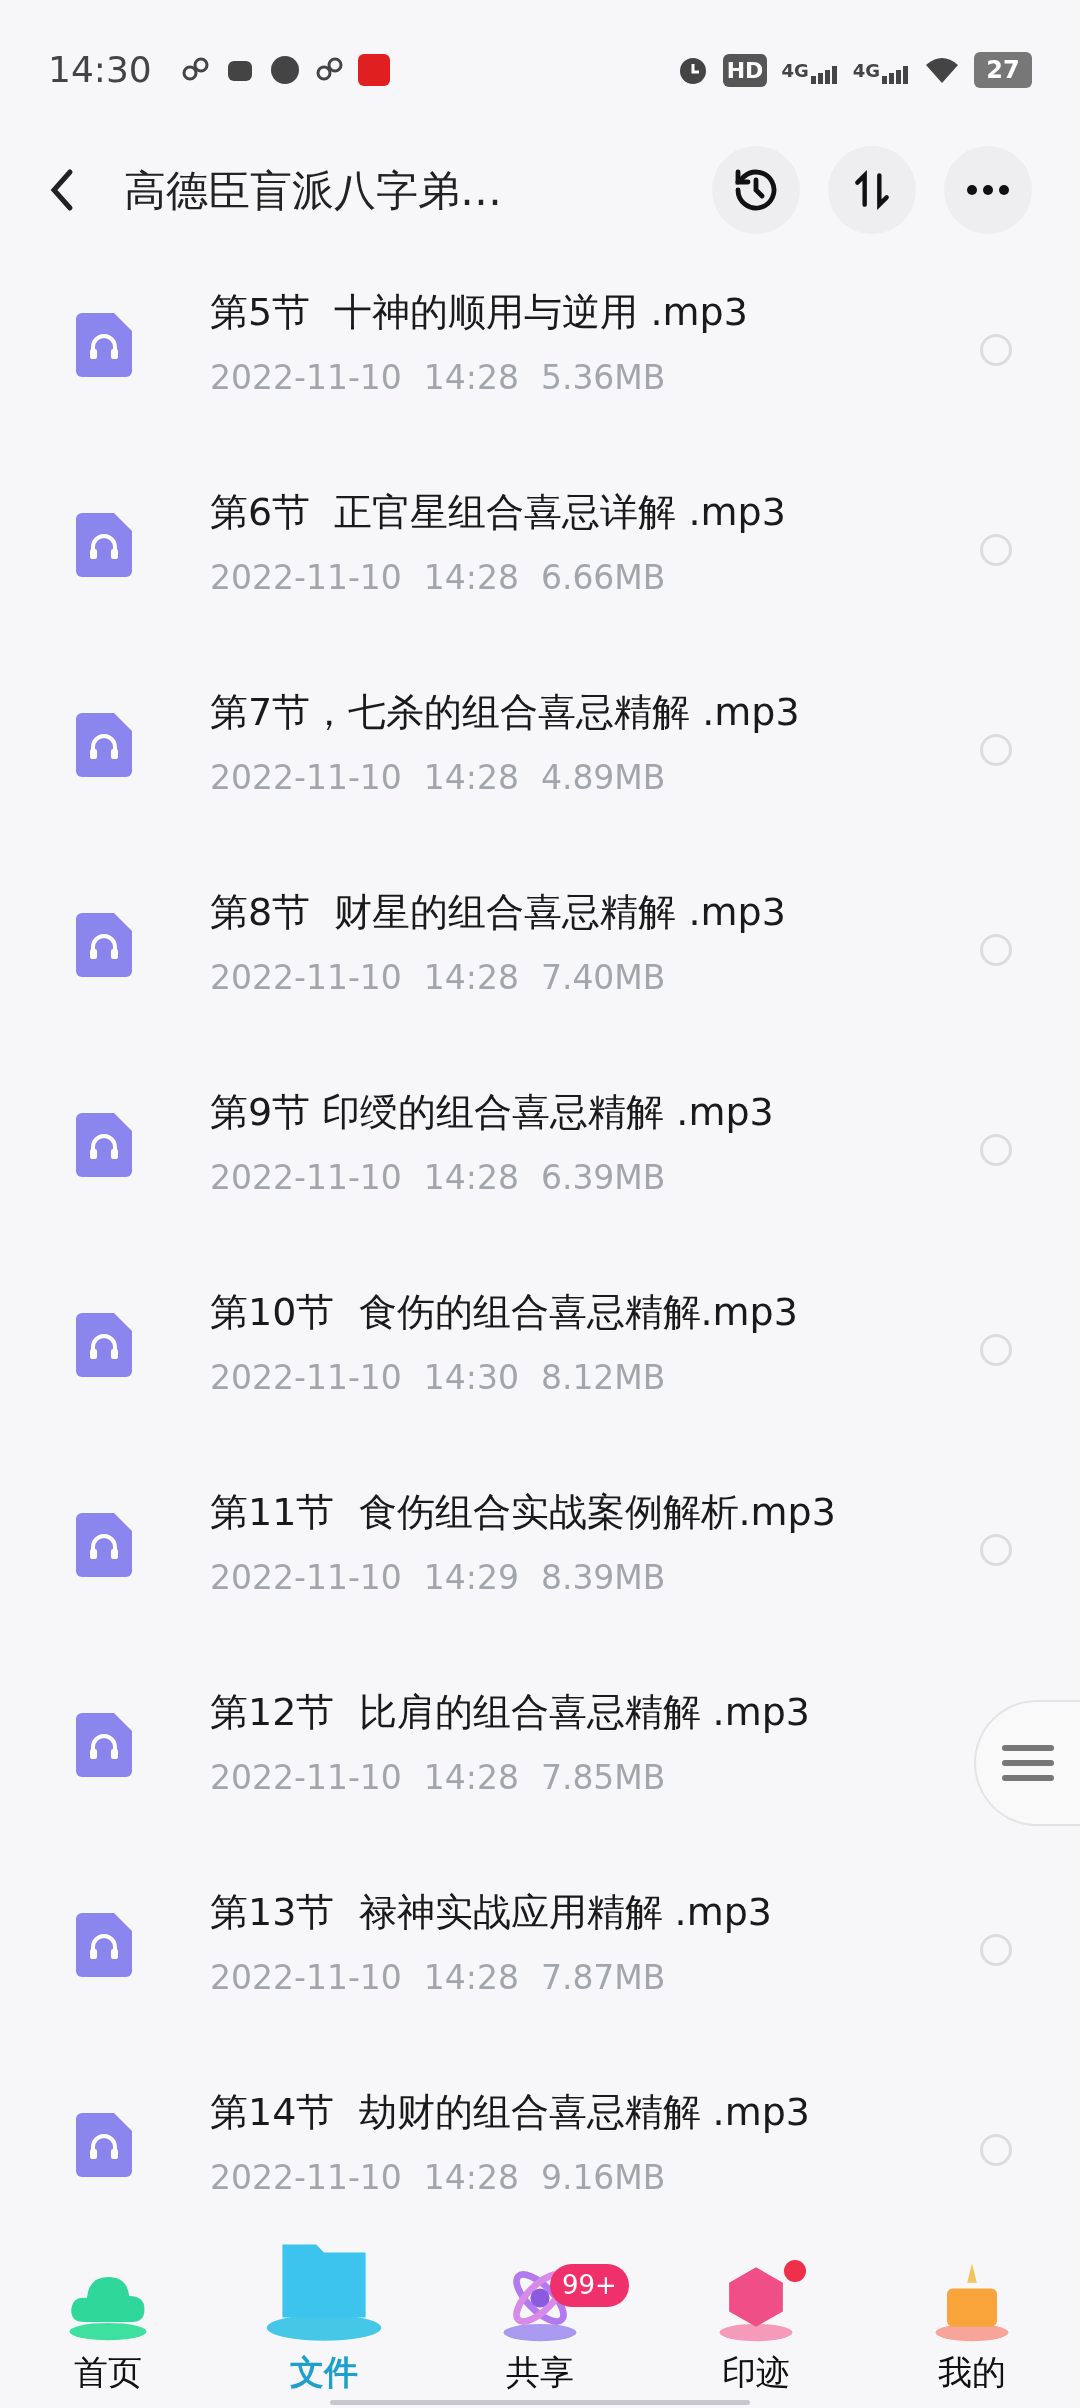 This screenshot has width=1080, height=2408. I want to click on file-size: 9.16MB, so click(603, 2177).